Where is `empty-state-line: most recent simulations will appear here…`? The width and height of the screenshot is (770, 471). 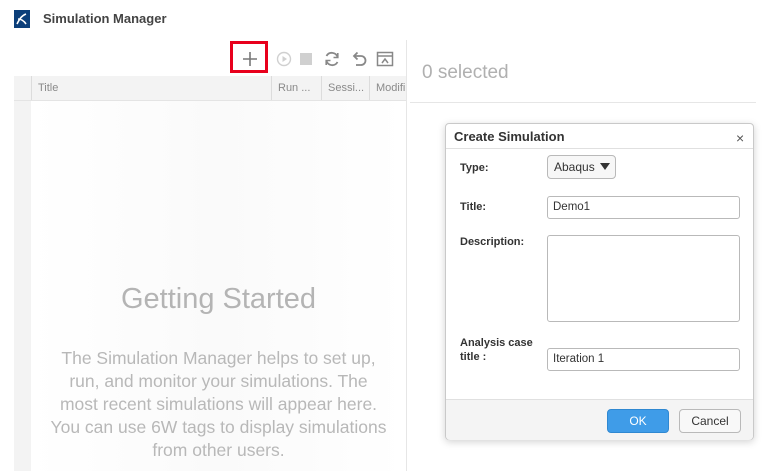
empty-state-line: most recent simulations will appear here… is located at coordinates (218, 404).